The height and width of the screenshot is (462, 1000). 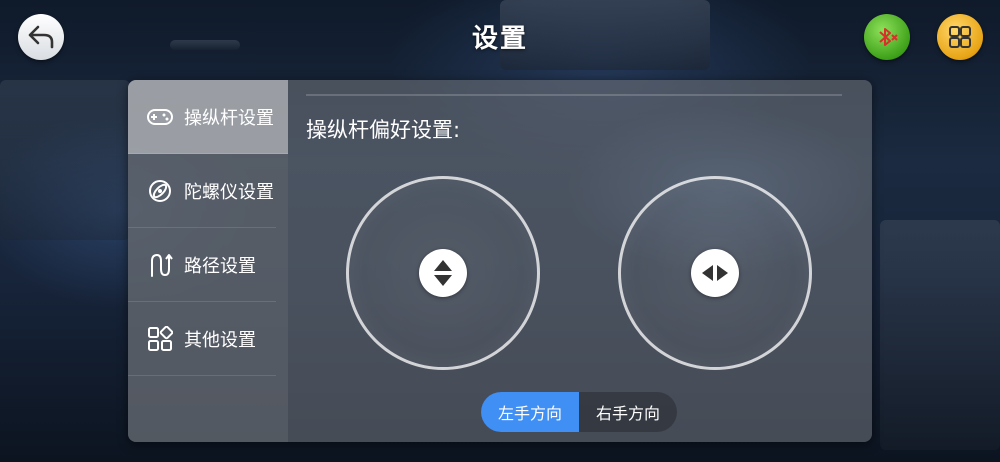 I want to click on bluetooth-disconnected-icon, so click(x=888, y=37).